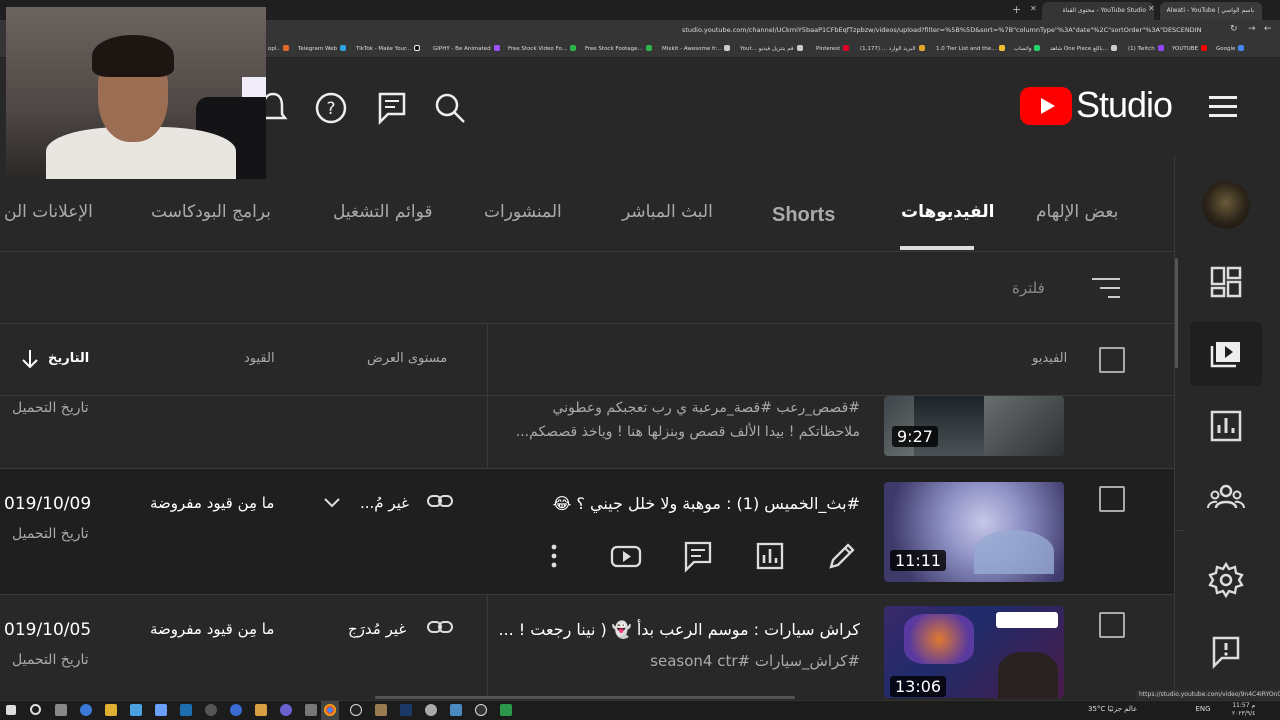 The width and height of the screenshot is (1280, 720). What do you see at coordinates (1190, 48) in the screenshot?
I see `bookmark: YOUTUBE` at bounding box center [1190, 48].